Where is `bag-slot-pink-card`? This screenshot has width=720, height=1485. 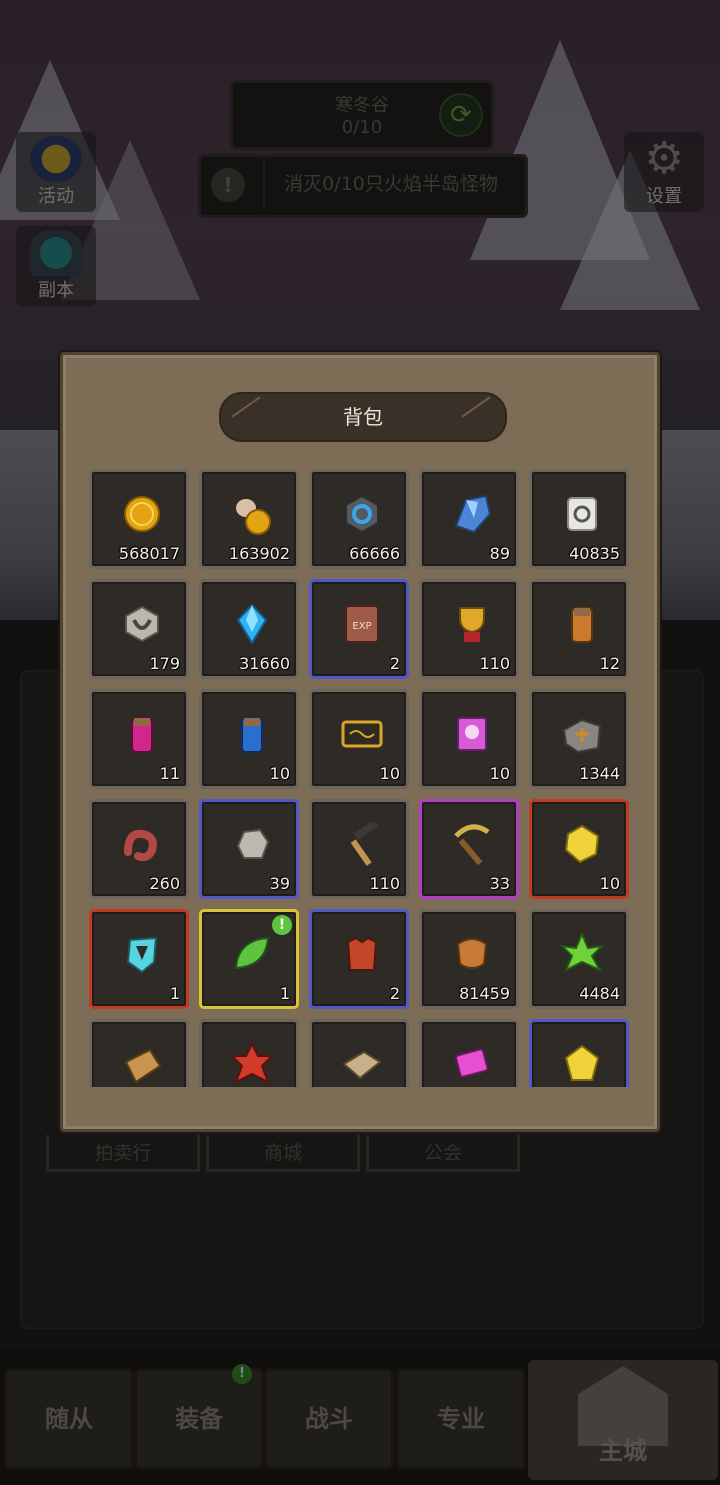 bag-slot-pink-card is located at coordinates (469, 1053).